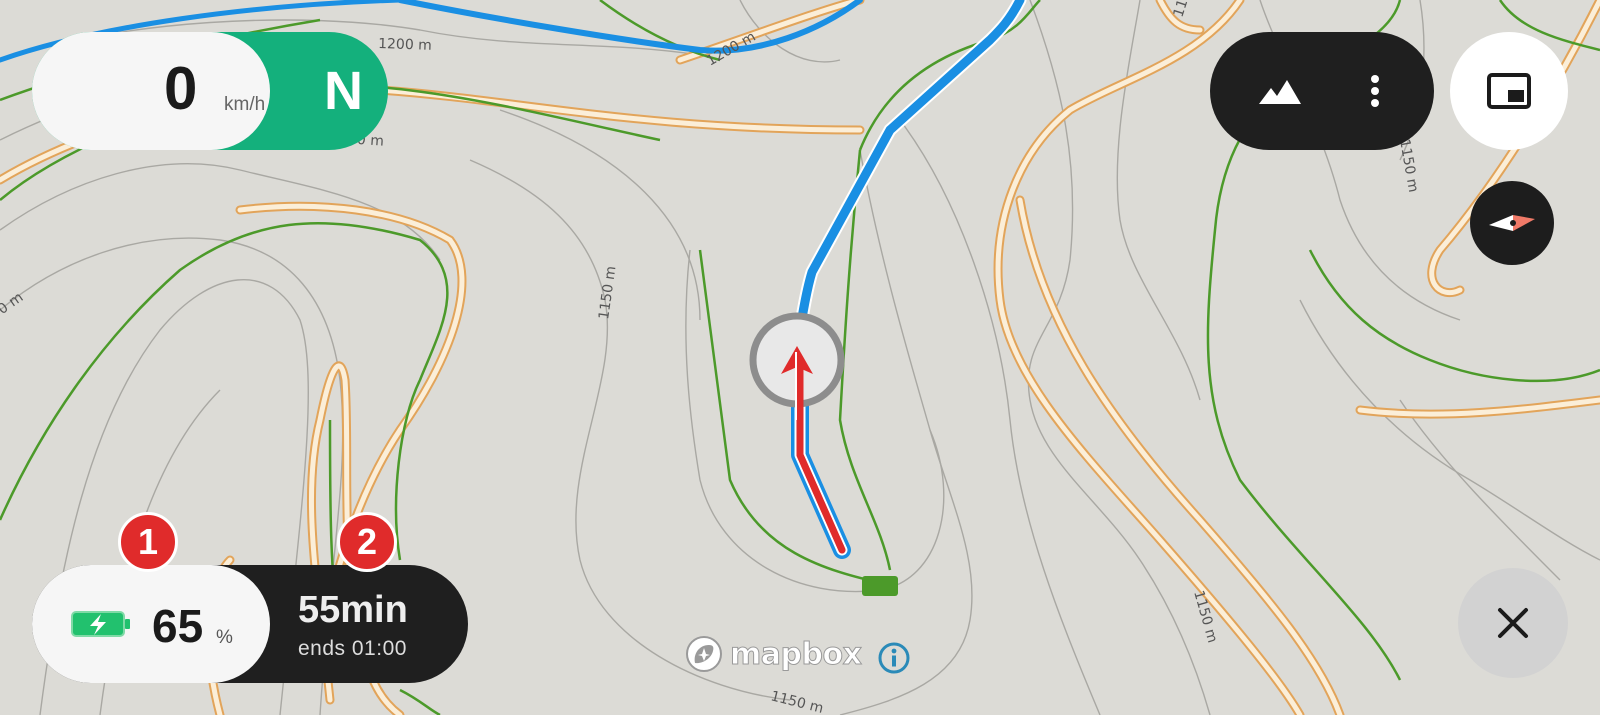 This screenshot has width=1600, height=715. I want to click on battery-unit: %, so click(224, 637).